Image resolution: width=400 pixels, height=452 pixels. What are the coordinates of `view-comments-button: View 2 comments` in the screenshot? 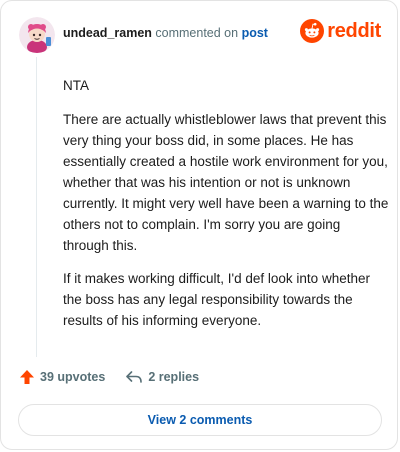 It's located at (200, 420).